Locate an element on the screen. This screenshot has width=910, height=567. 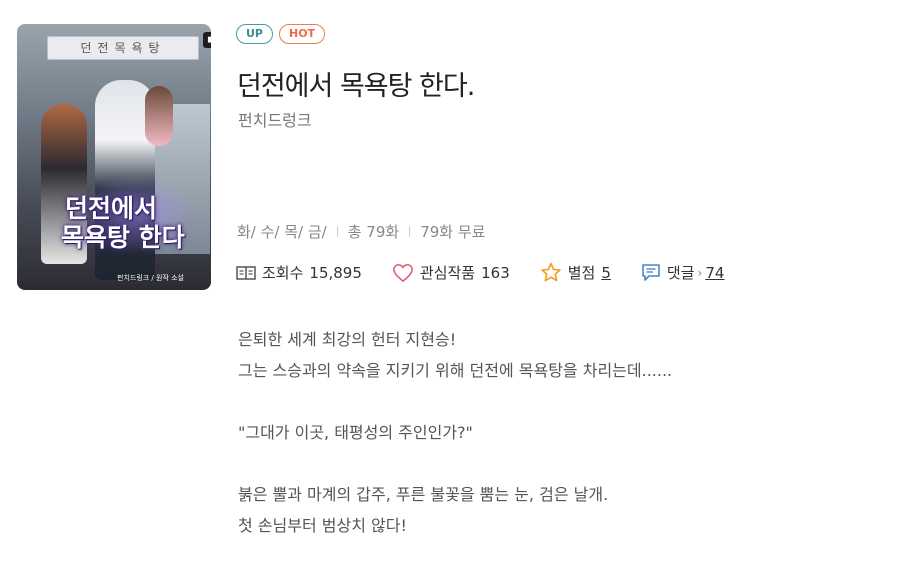
views-label: 조회수 is located at coordinates (283, 273).